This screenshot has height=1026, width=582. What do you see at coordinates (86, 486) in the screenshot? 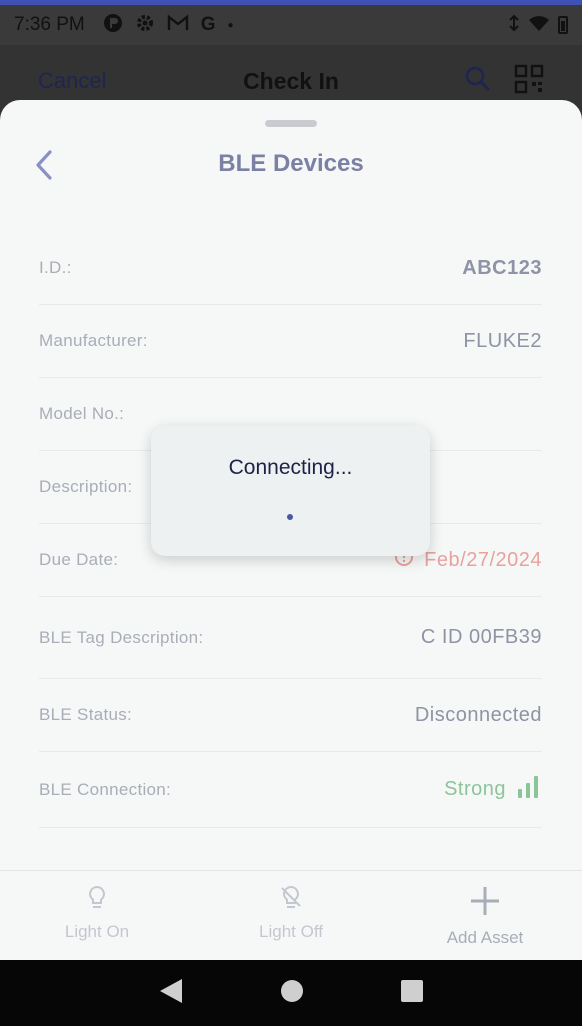
I see `row-label: Description:` at bounding box center [86, 486].